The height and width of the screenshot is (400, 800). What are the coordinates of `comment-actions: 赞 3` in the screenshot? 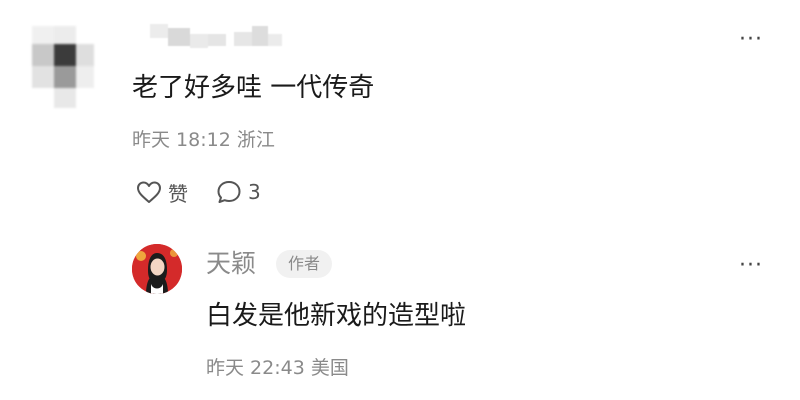 It's located at (198, 192).